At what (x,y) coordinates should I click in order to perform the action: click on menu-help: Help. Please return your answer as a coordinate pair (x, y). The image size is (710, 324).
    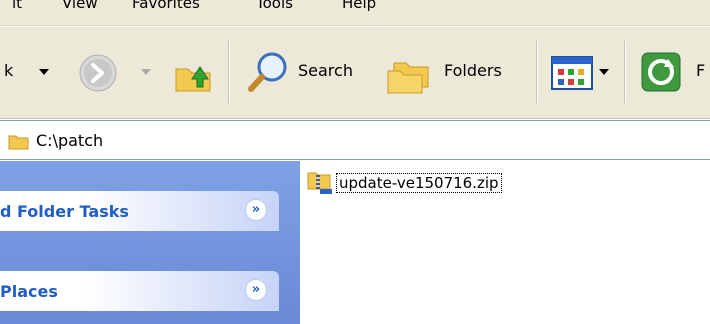
    Looking at the image, I should click on (359, 6).